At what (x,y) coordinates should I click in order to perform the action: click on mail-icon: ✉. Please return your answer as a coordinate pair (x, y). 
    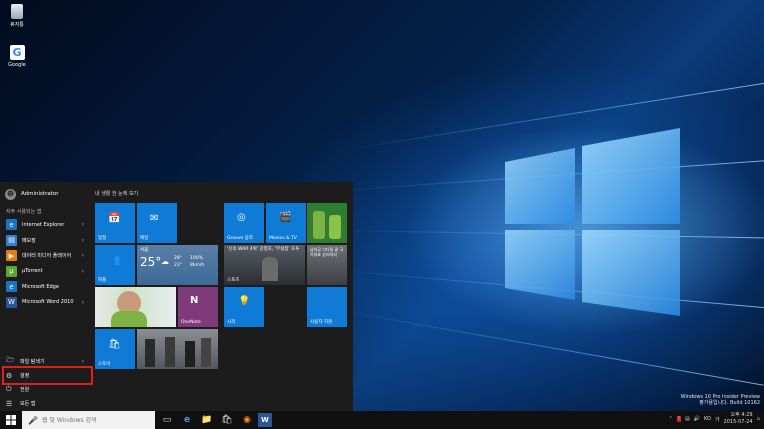
    Looking at the image, I should click on (154, 218).